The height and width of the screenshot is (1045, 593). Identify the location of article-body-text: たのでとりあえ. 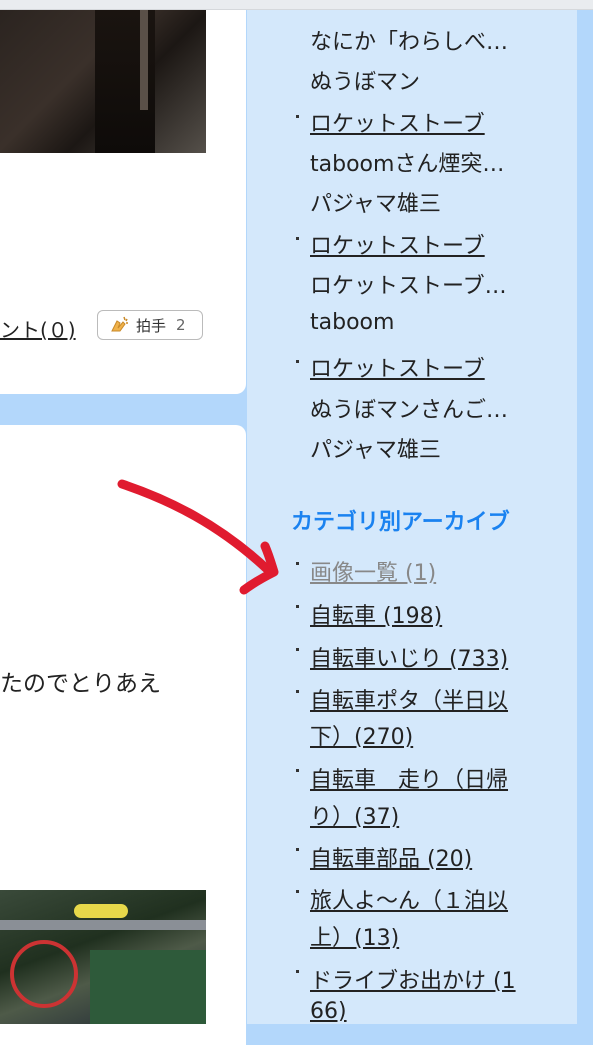
(80, 684).